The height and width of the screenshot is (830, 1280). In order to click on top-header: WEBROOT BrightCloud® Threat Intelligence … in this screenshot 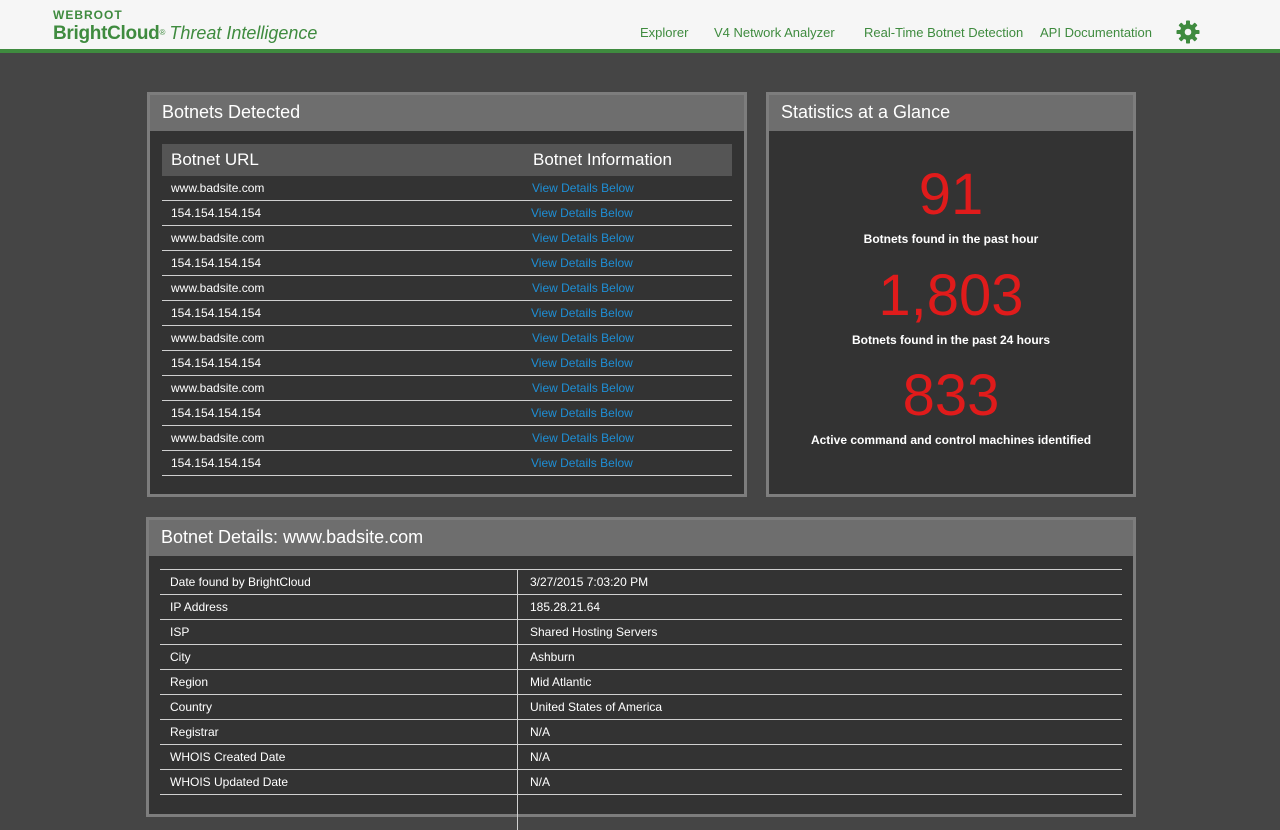, I will do `click(640, 26)`.